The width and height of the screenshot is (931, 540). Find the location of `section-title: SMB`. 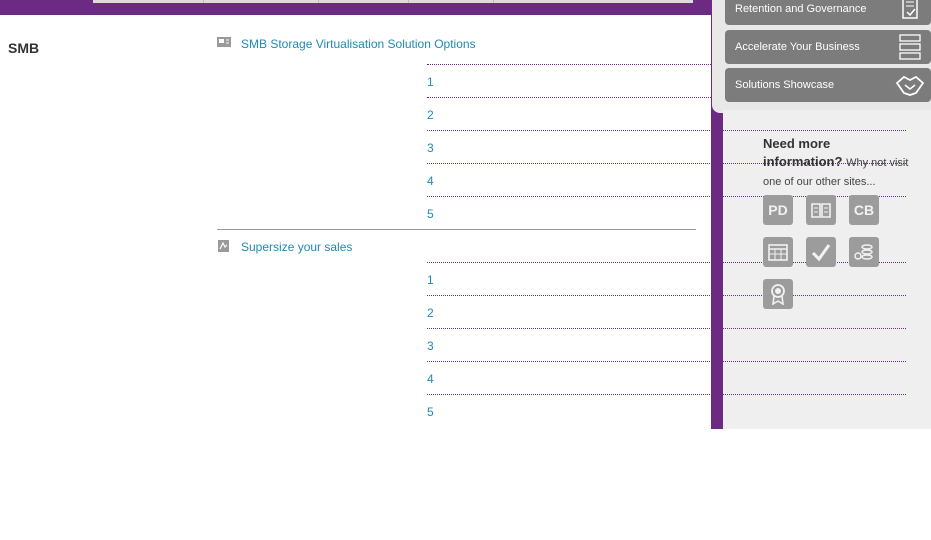

section-title: SMB is located at coordinates (24, 48).